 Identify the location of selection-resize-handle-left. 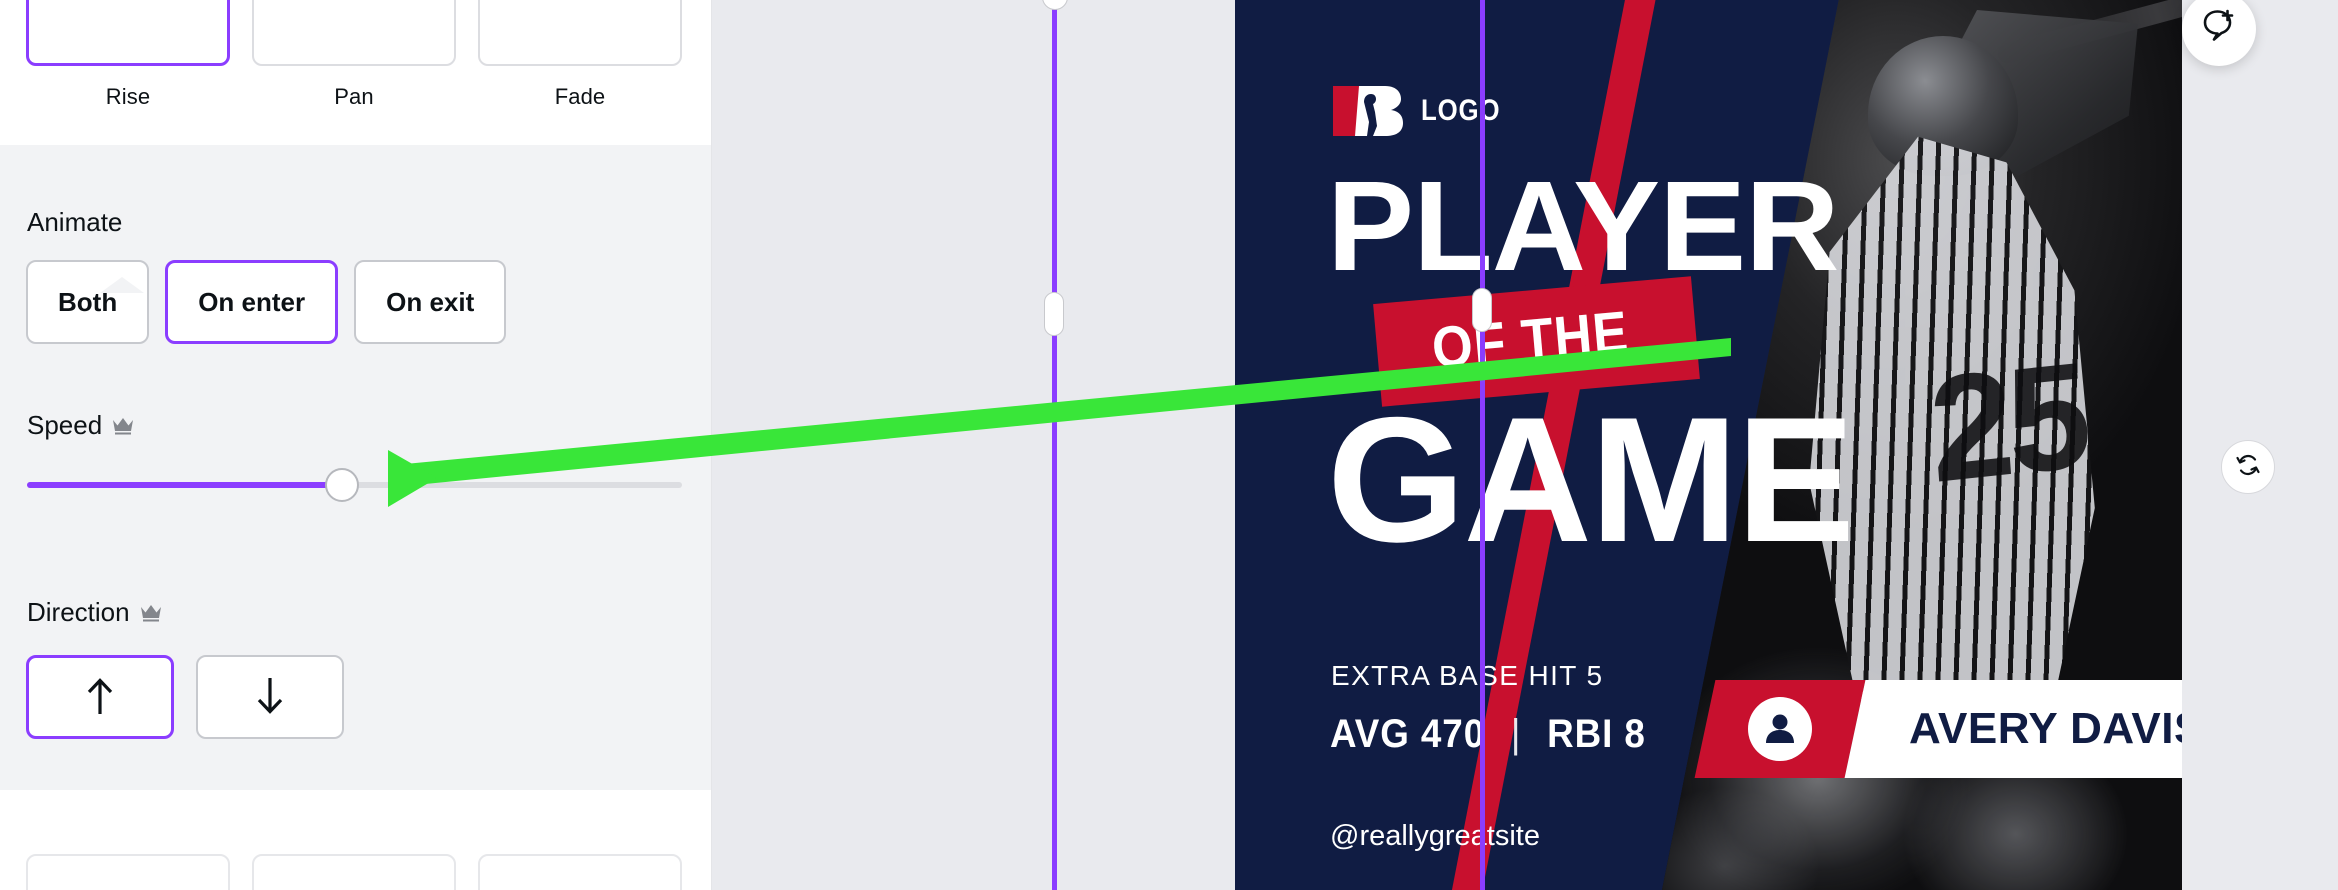
(1054, 314).